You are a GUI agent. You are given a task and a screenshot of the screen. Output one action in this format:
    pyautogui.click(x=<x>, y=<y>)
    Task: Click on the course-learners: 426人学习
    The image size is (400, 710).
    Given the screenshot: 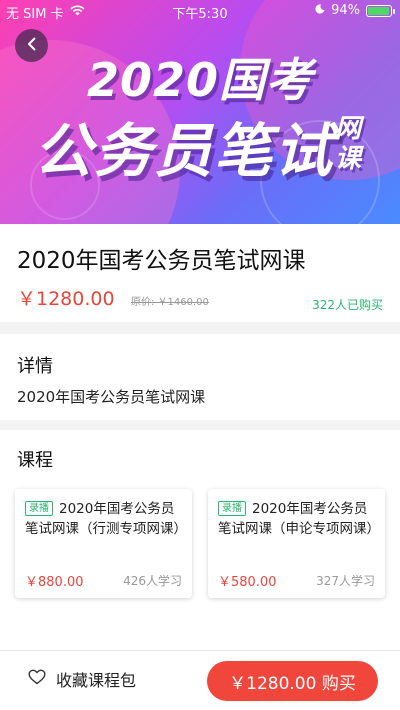 What is the action you would take?
    pyautogui.click(x=152, y=581)
    